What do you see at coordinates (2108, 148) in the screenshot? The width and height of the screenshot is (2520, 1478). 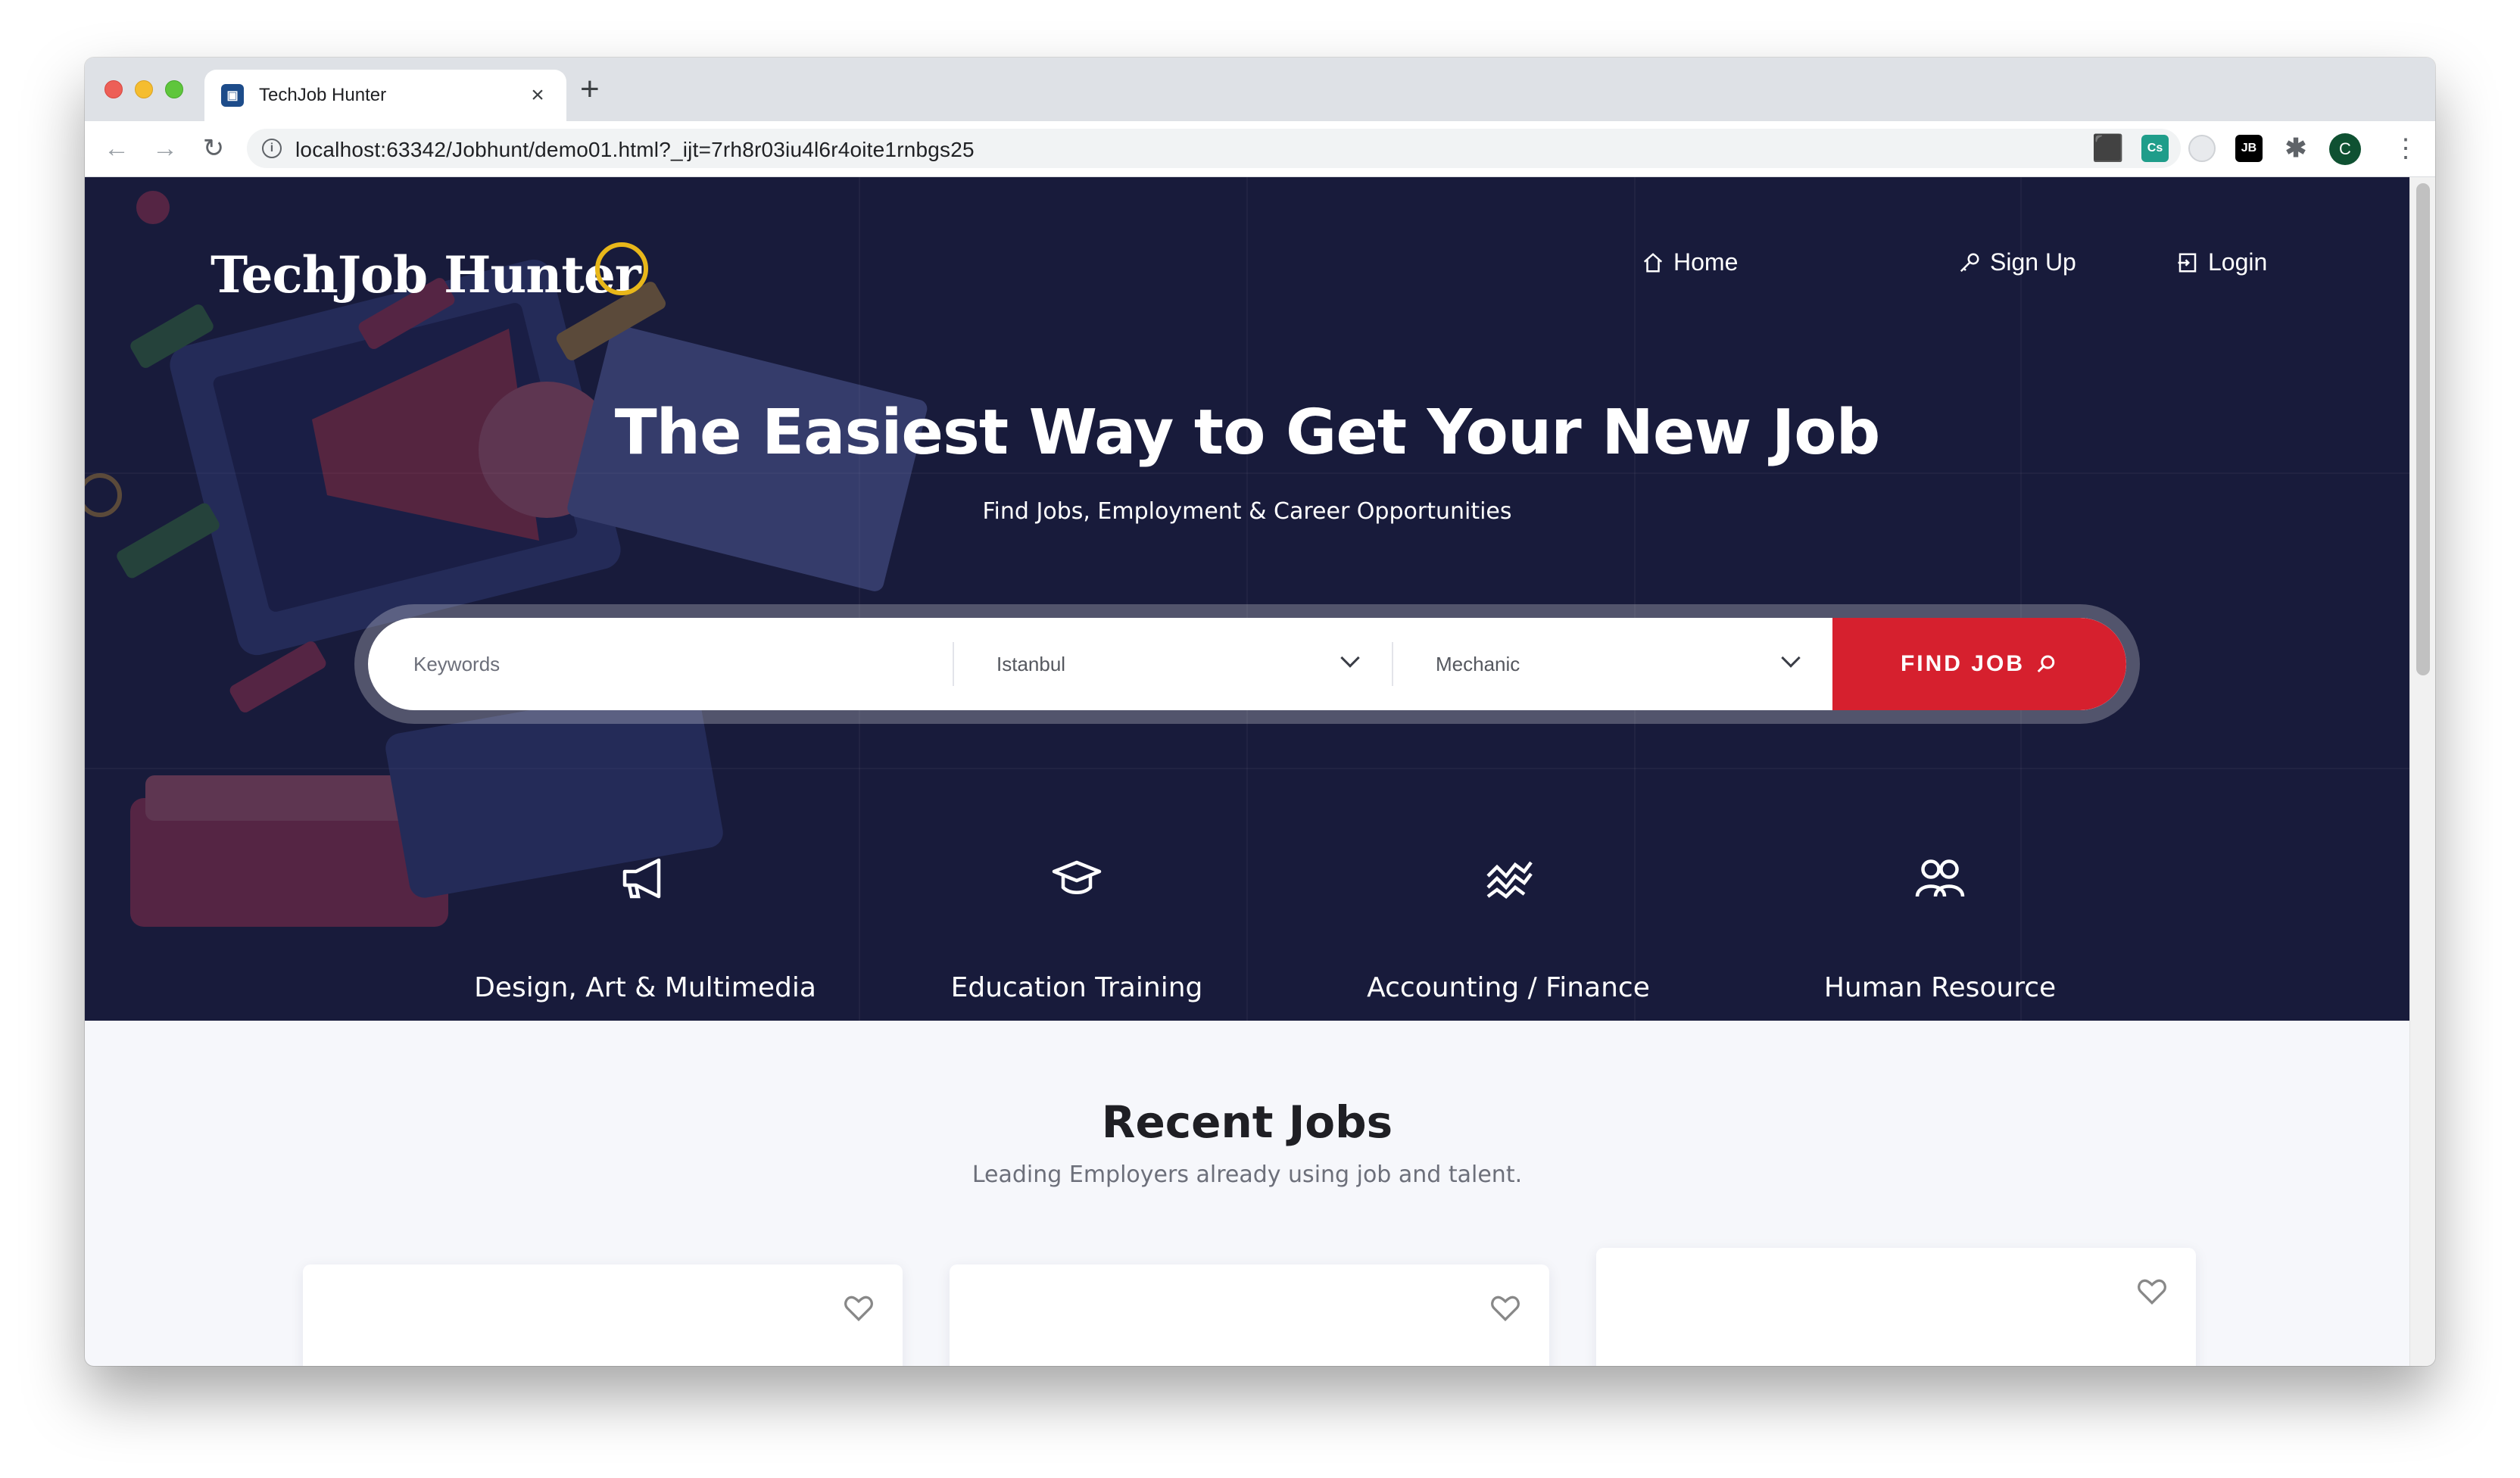 I see `pdf-extension-icon: ⬛` at bounding box center [2108, 148].